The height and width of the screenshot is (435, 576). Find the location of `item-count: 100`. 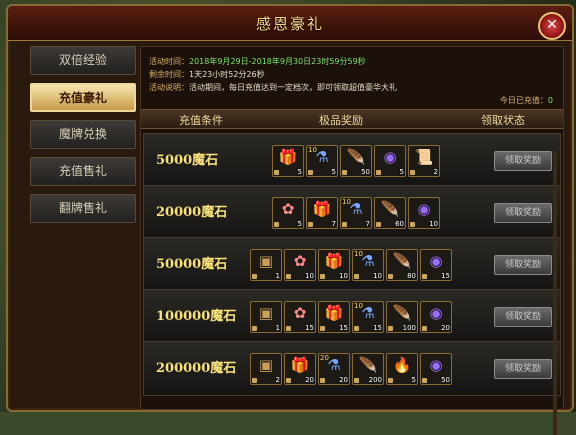

item-count: 100 is located at coordinates (409, 328).